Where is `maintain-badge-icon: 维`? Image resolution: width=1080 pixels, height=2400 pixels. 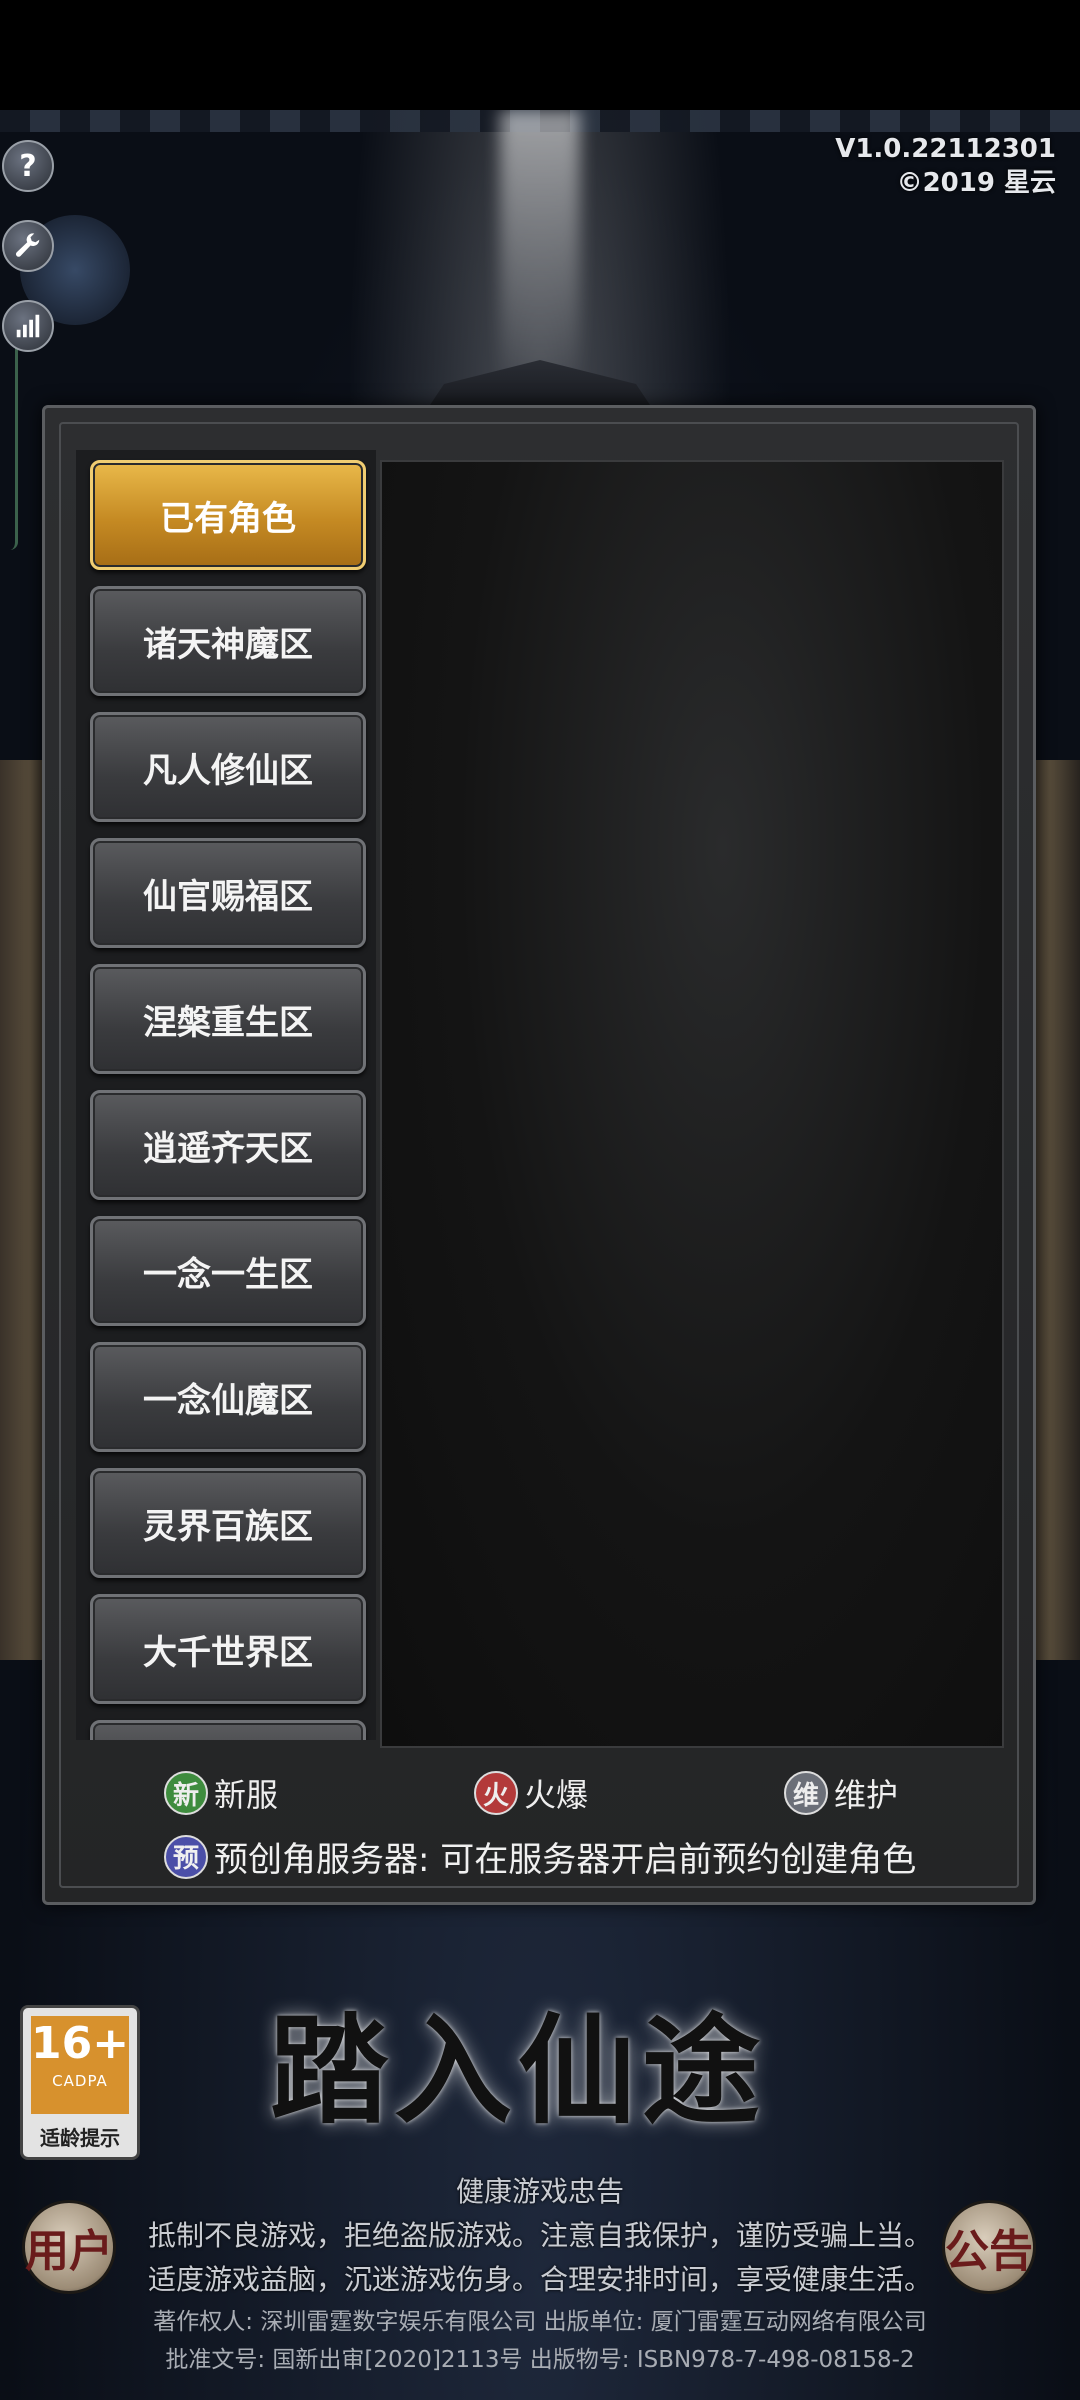
maintain-badge-icon: 维 is located at coordinates (806, 1793).